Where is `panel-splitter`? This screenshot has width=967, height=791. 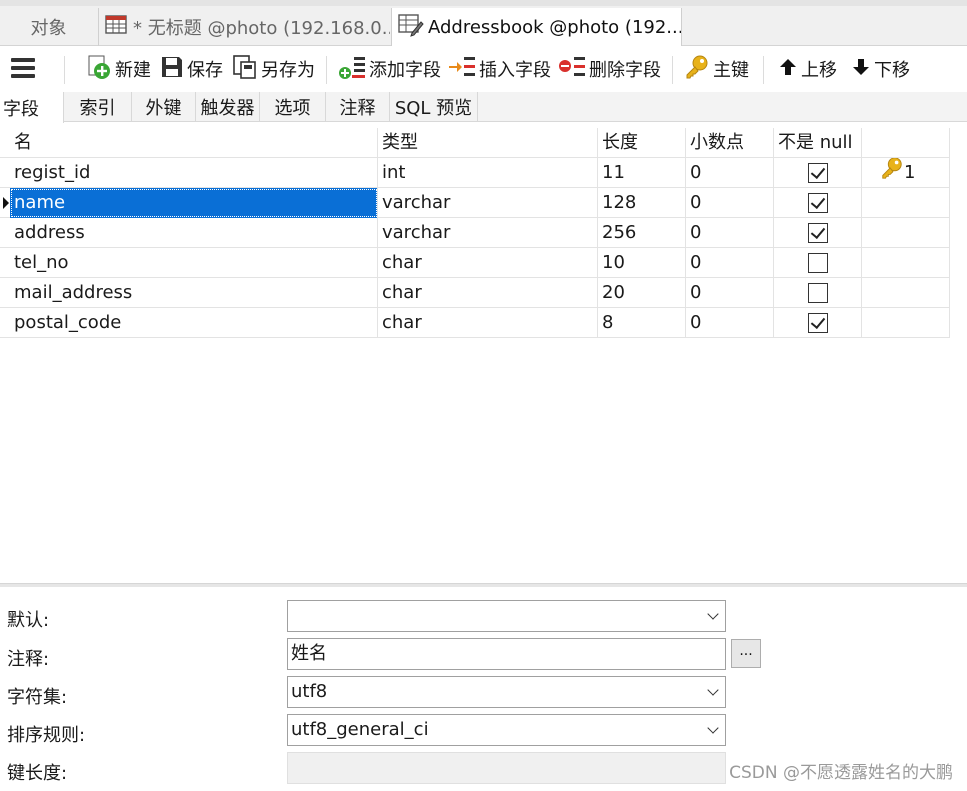 panel-splitter is located at coordinates (483, 585).